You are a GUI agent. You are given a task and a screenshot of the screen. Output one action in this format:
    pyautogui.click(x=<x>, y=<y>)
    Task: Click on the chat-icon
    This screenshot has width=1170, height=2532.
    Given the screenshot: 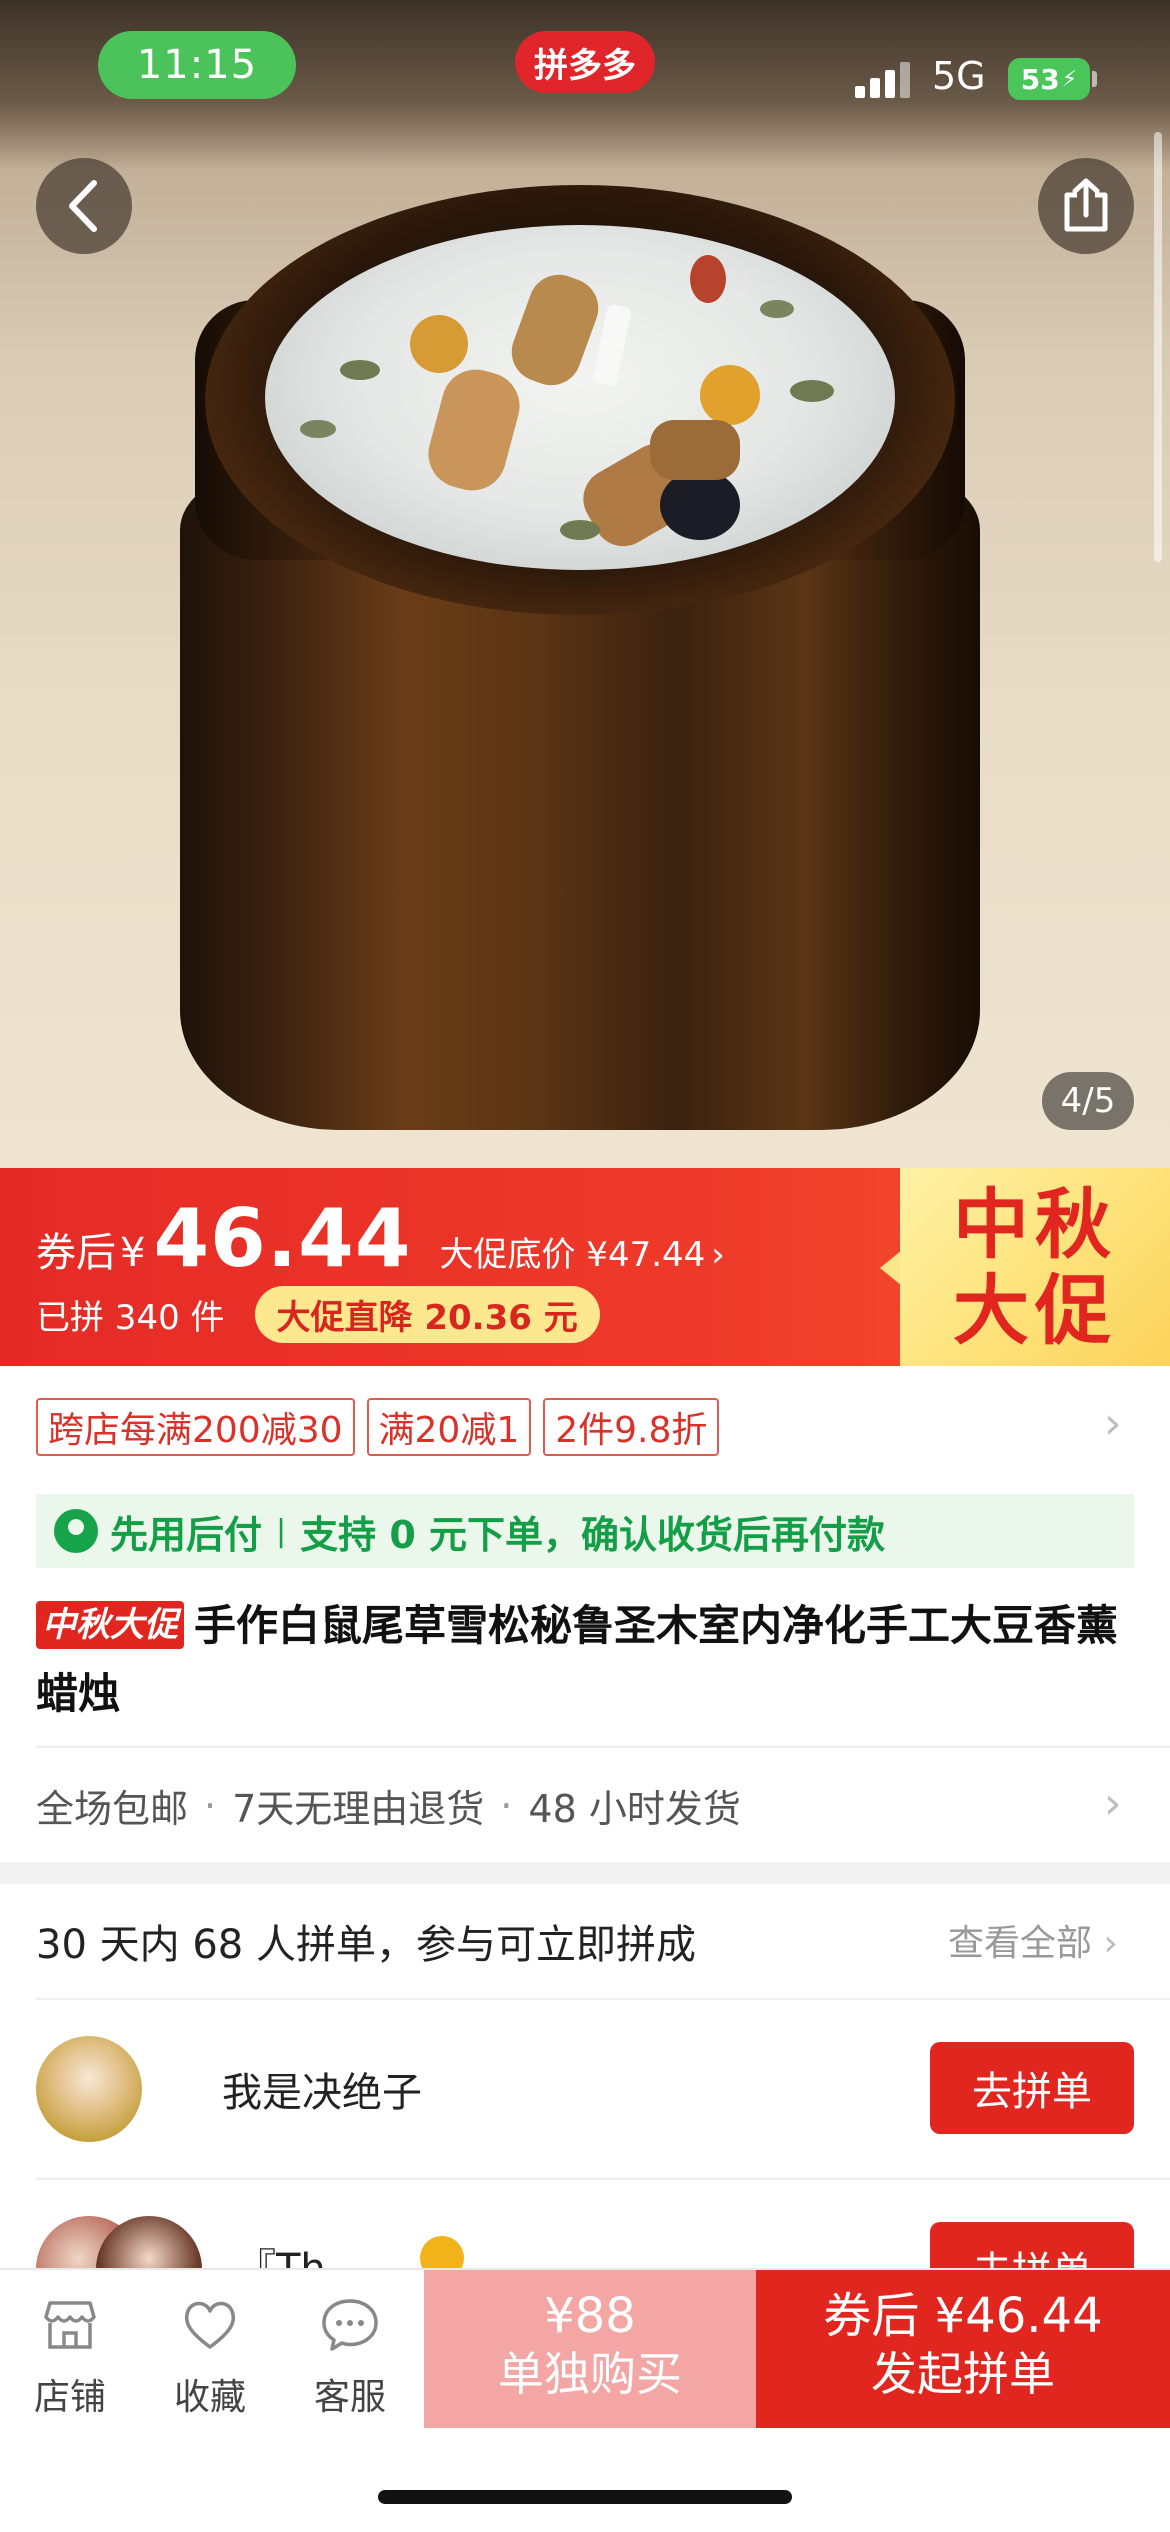 What is the action you would take?
    pyautogui.click(x=350, y=2325)
    